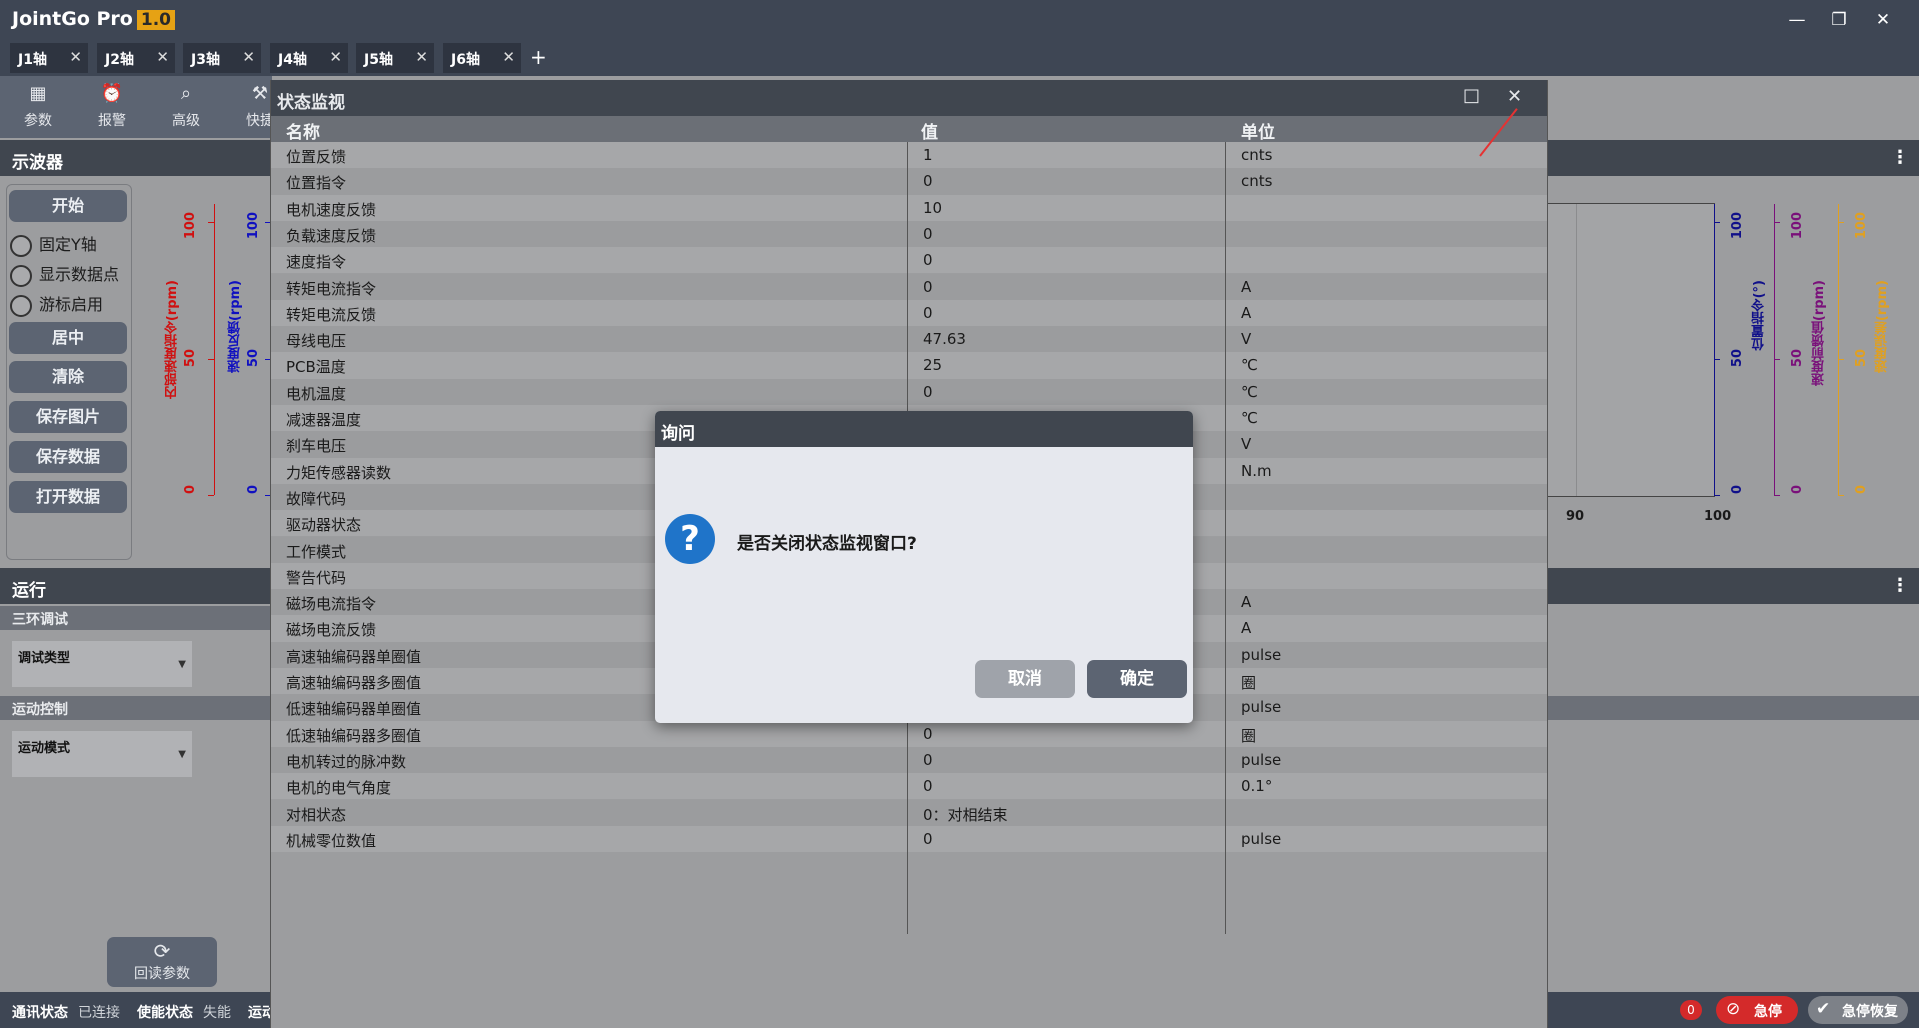 The height and width of the screenshot is (1028, 1919). Describe the element at coordinates (909, 365) in the screenshot. I see `table-row: PCB温度 25 ℃` at that location.